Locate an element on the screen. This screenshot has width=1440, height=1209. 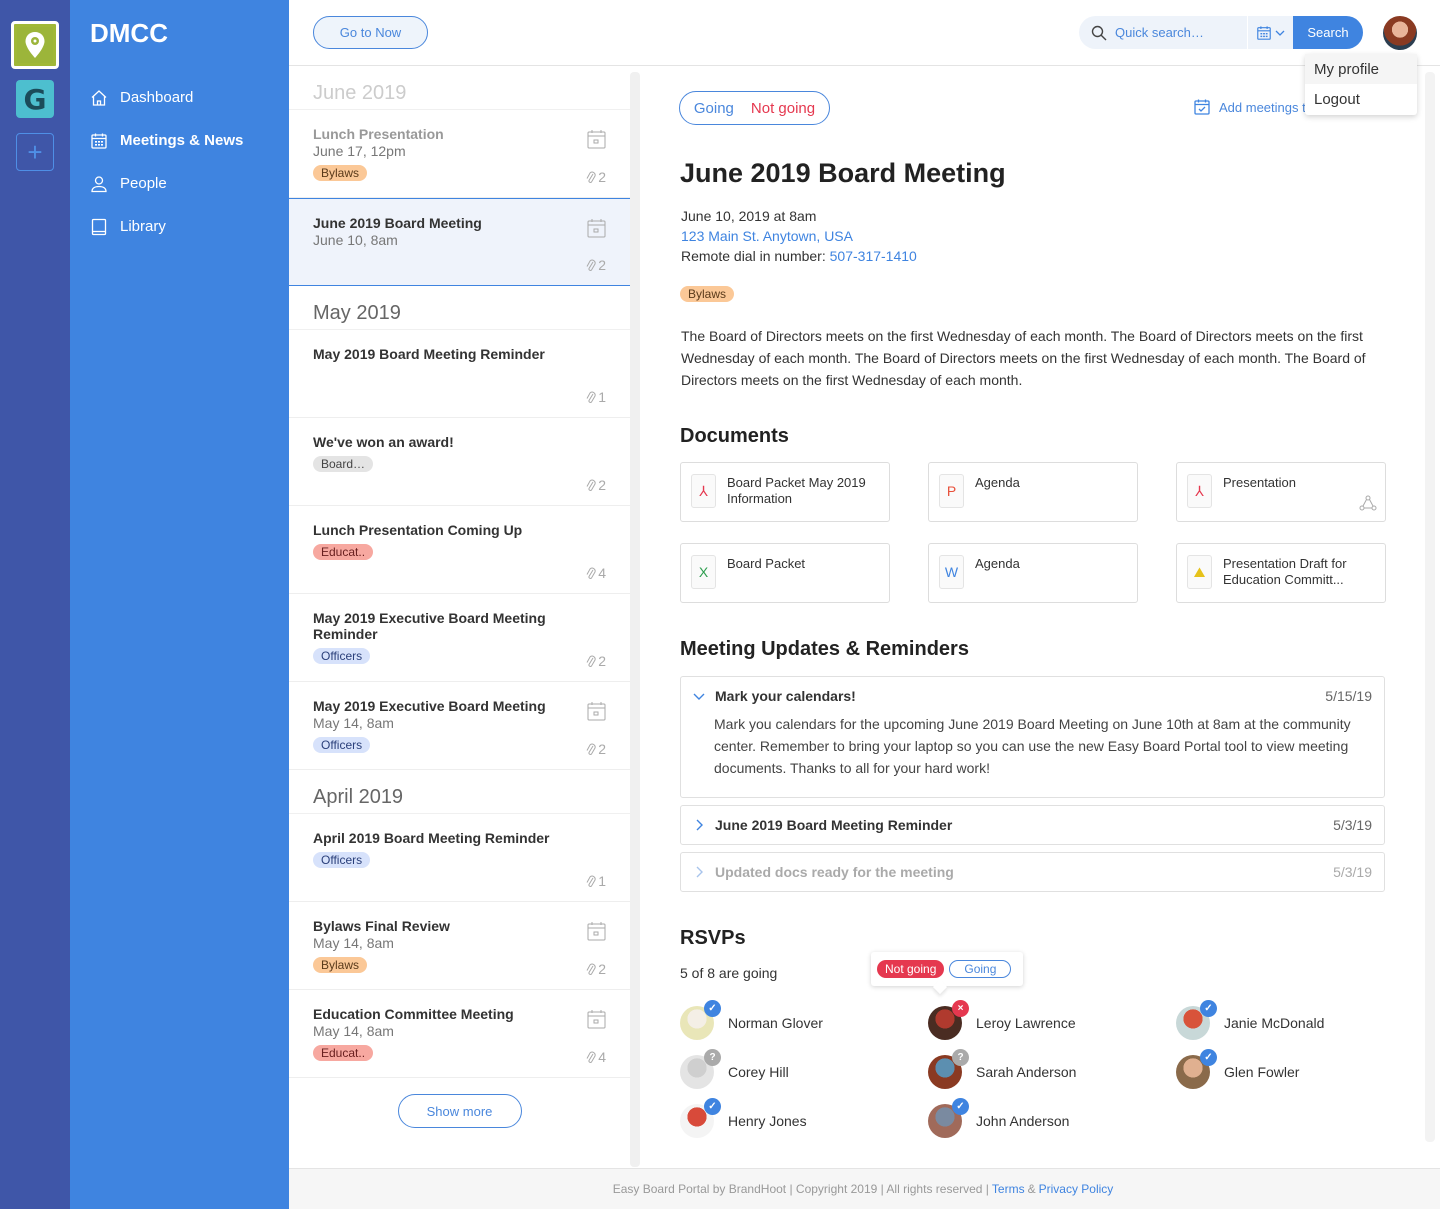
add-calendar-label: Add meetings to is located at coordinates (1266, 107).